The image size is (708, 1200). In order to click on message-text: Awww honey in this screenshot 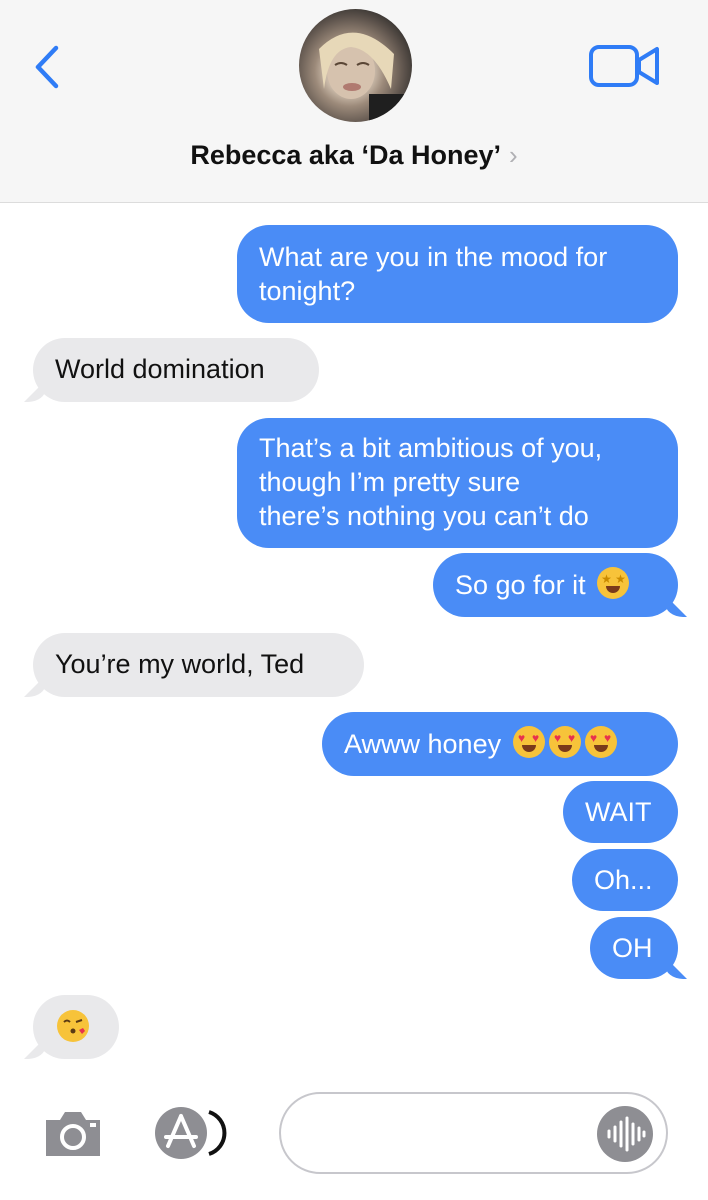, I will do `click(423, 744)`.